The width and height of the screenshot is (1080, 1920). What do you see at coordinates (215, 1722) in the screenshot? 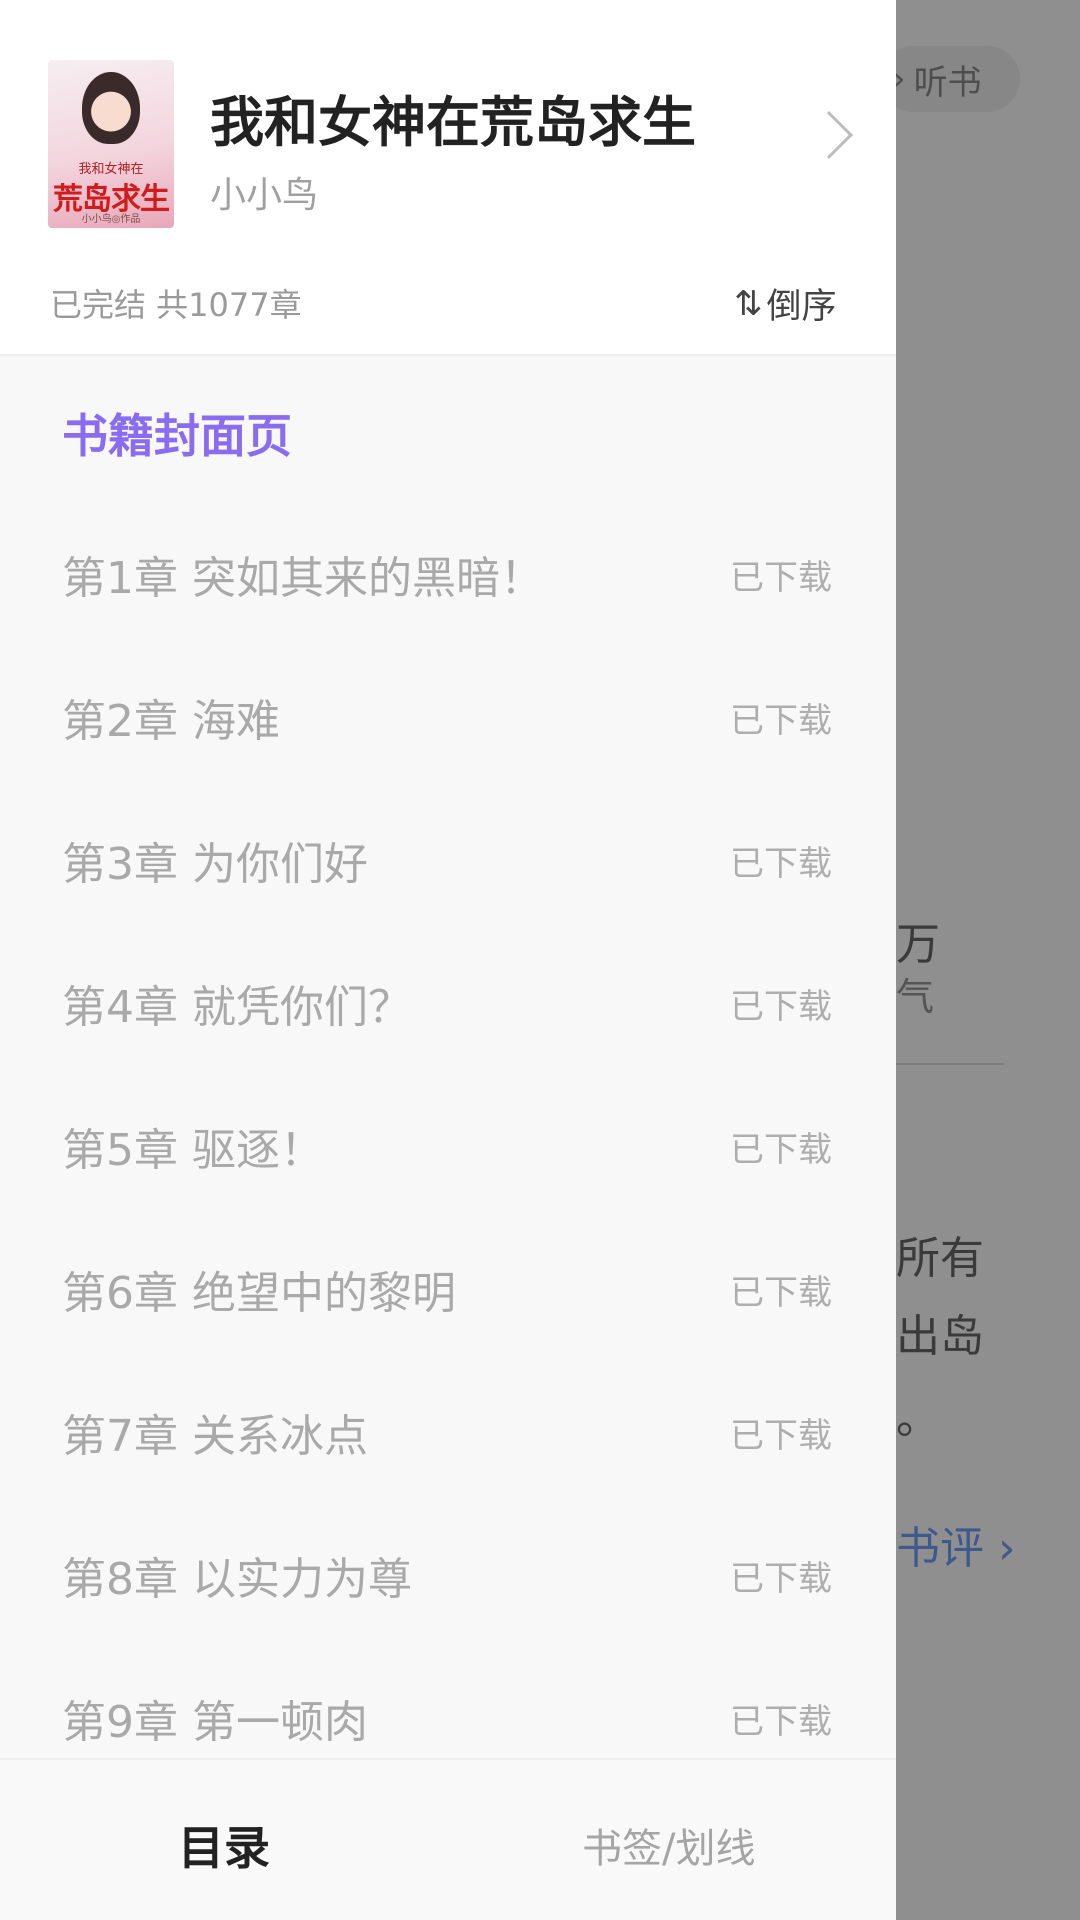
I see `chapter-title: 第9章 第一顿肉` at bounding box center [215, 1722].